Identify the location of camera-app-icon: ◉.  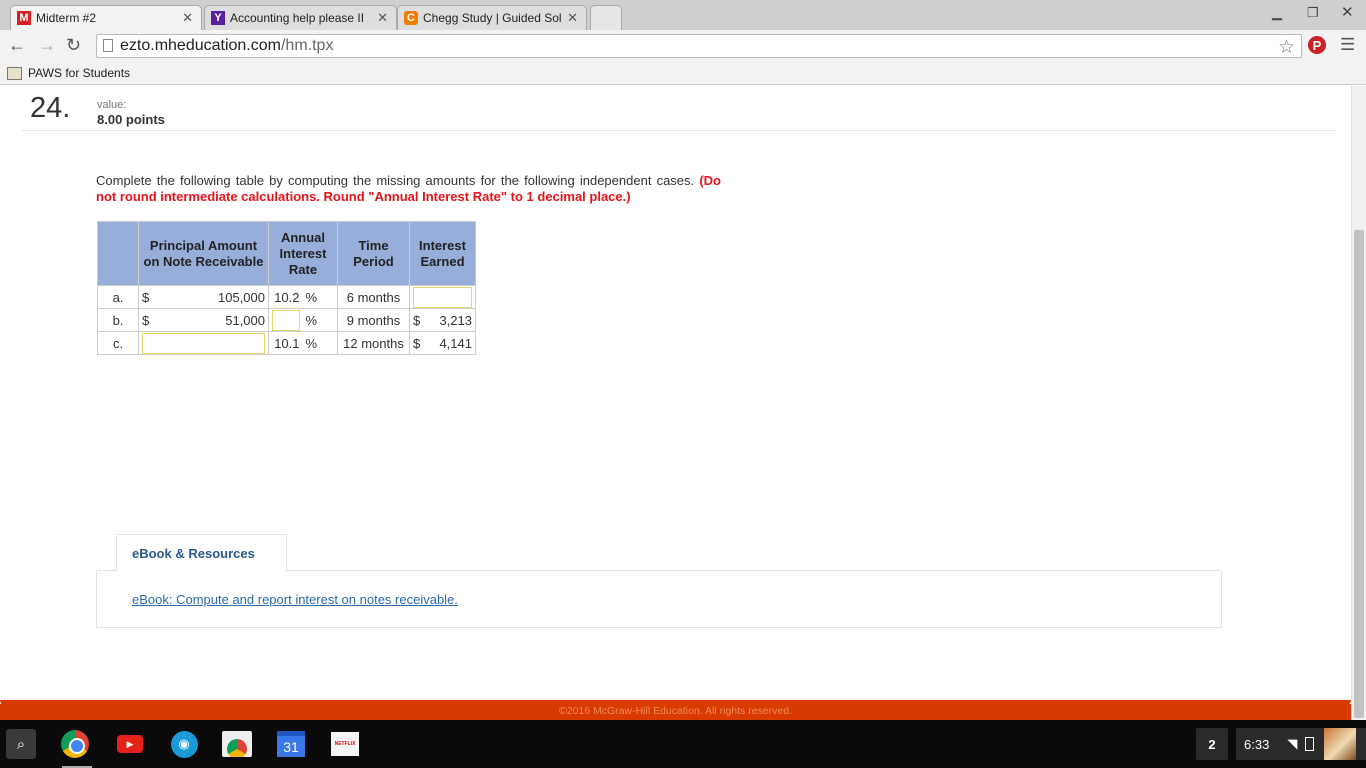
(184, 744).